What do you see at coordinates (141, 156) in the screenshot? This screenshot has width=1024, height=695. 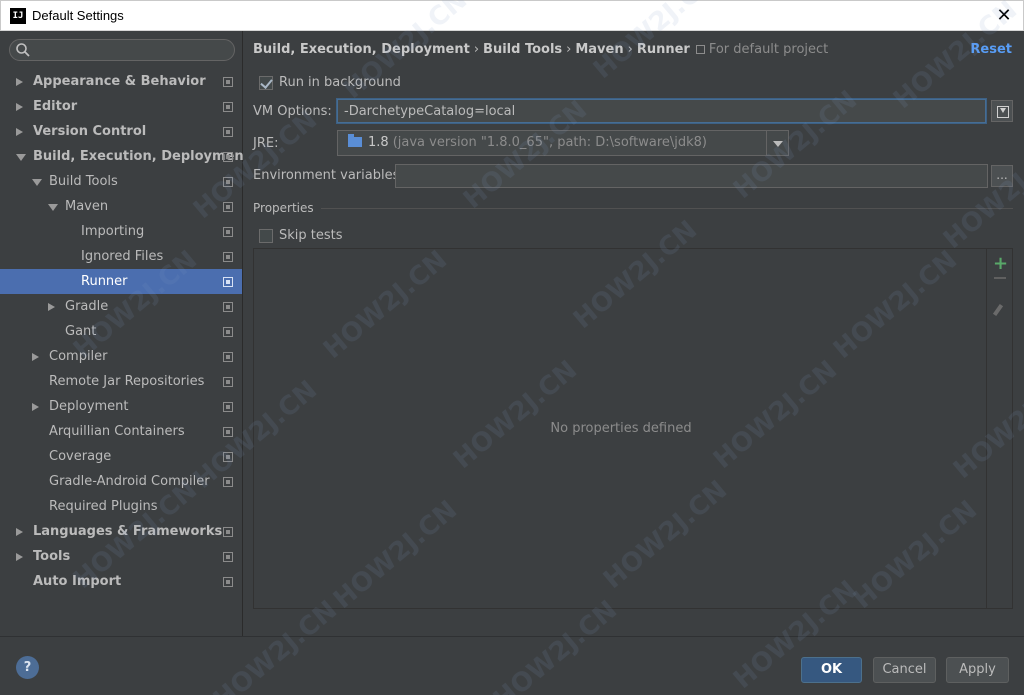 I see `sidebar-item-label: Build, Execution, Deployment` at bounding box center [141, 156].